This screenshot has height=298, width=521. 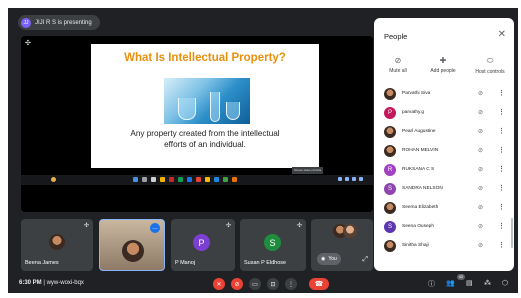 I want to click on camera-off-icon: ⊘, so click(x=237, y=284).